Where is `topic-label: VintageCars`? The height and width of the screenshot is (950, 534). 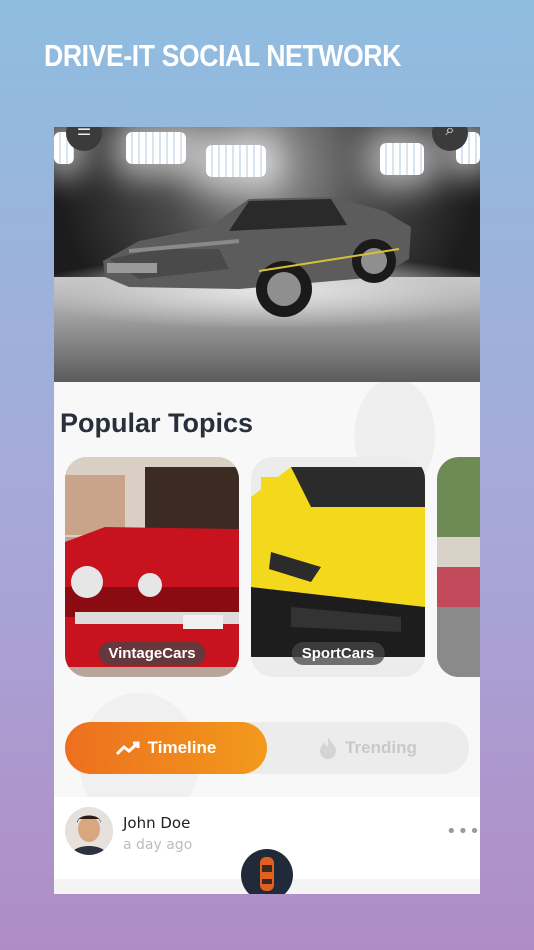 topic-label: VintageCars is located at coordinates (152, 653).